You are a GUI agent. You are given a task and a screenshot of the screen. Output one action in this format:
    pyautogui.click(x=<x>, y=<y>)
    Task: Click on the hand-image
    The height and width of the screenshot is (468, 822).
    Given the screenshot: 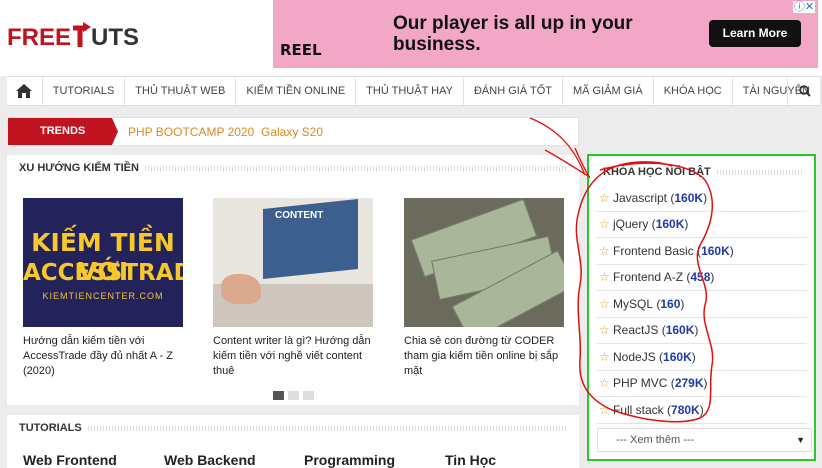 What is the action you would take?
    pyautogui.click(x=241, y=289)
    